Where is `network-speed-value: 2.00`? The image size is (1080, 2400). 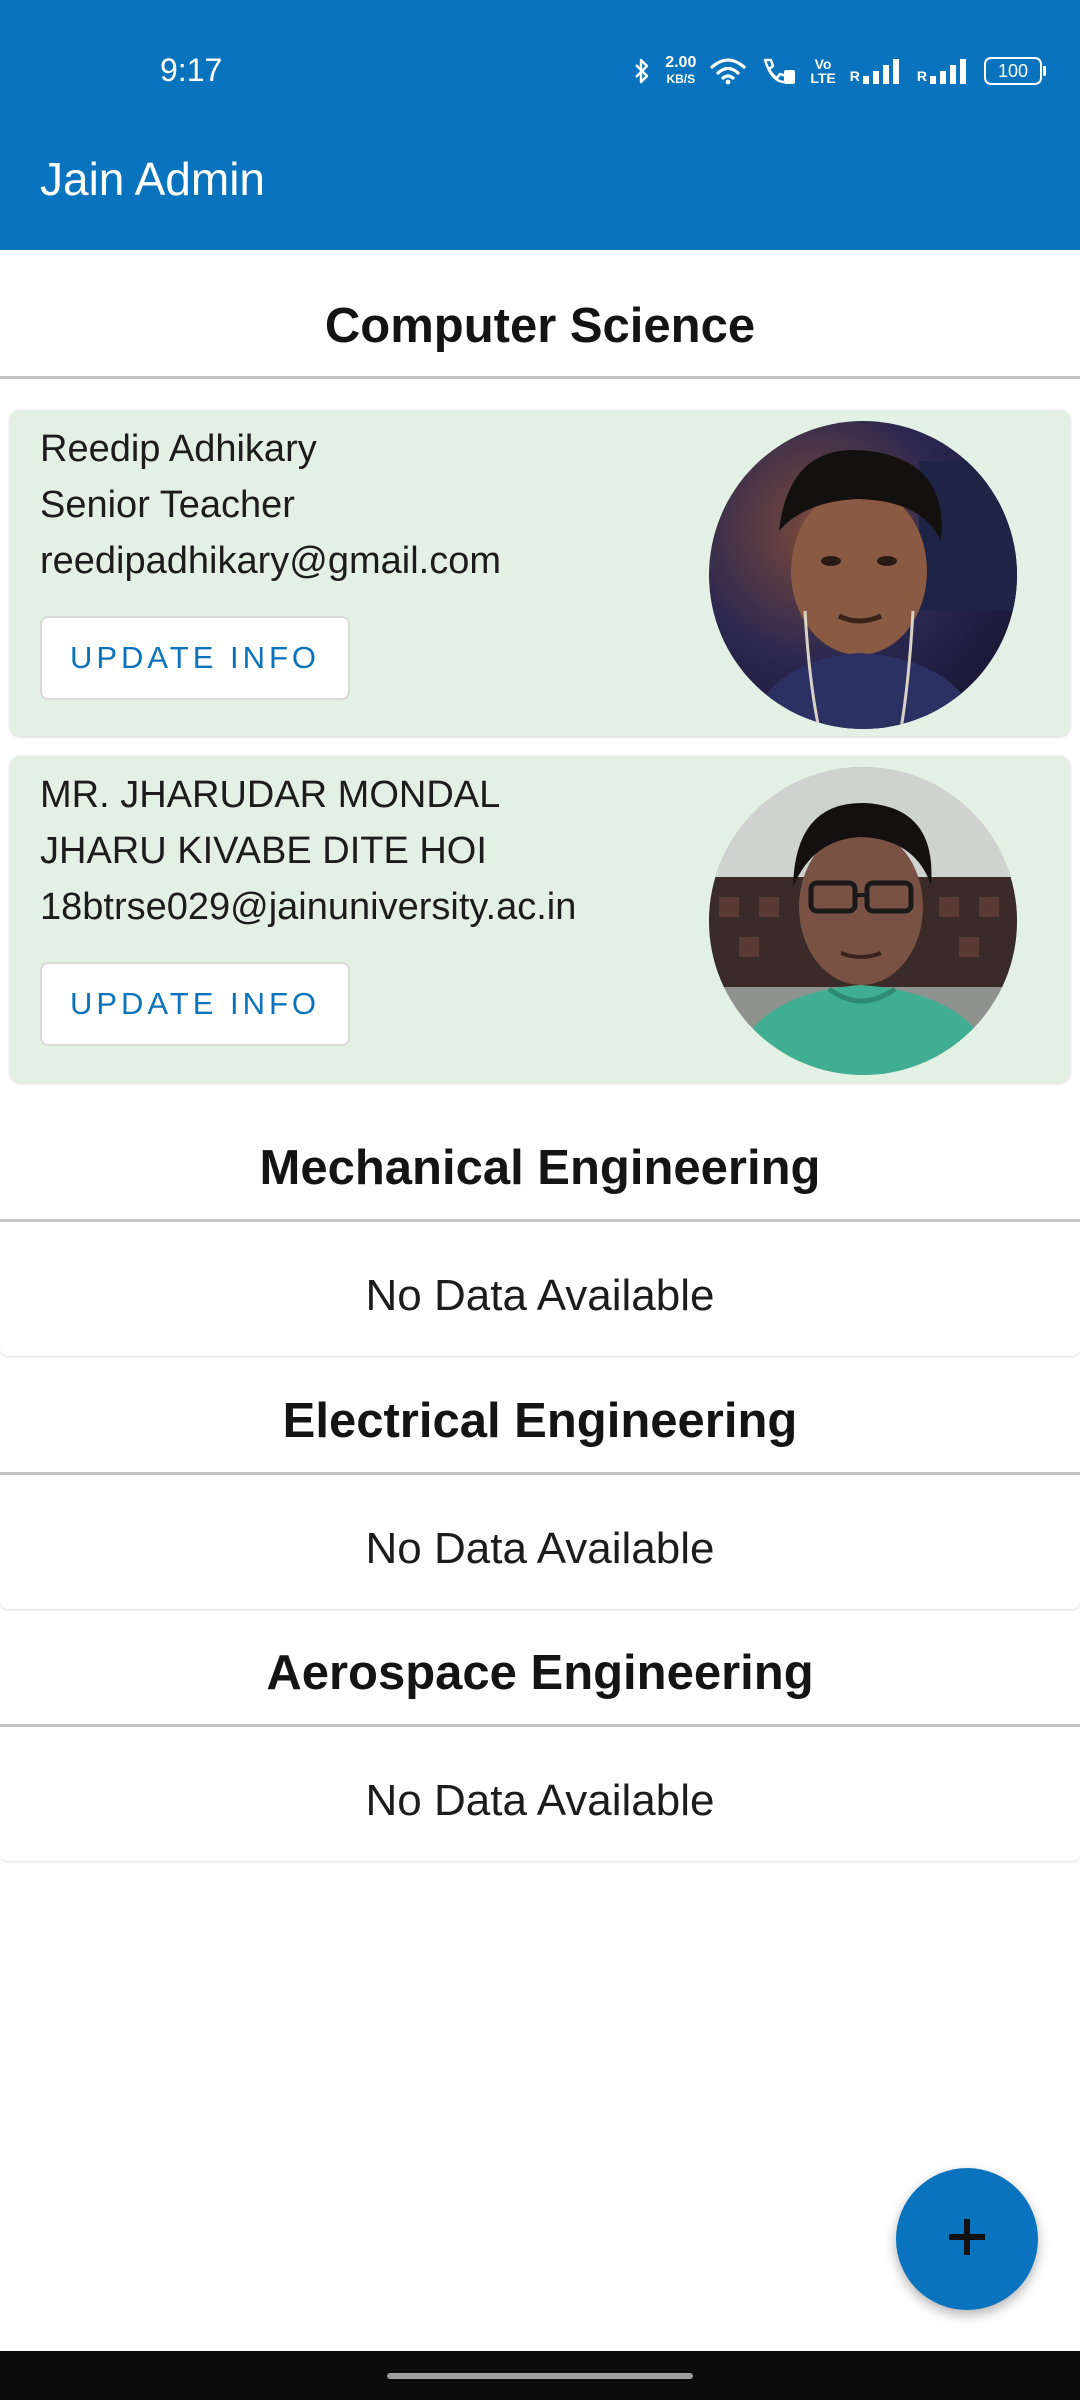
network-speed-value: 2.00 is located at coordinates (681, 62).